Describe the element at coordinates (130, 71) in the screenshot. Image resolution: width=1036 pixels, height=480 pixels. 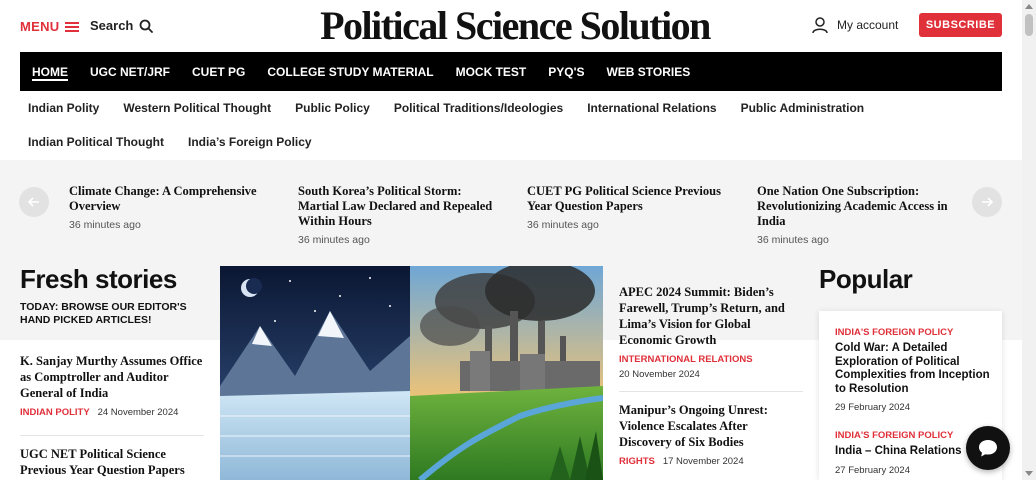
I see `nav-item-ugc-net: UGC NET/JRF` at that location.